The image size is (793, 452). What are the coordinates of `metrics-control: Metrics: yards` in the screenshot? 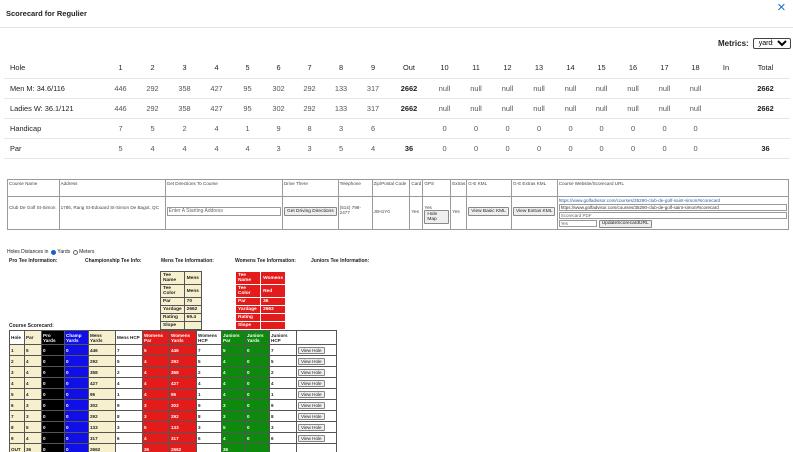 It's located at (754, 43).